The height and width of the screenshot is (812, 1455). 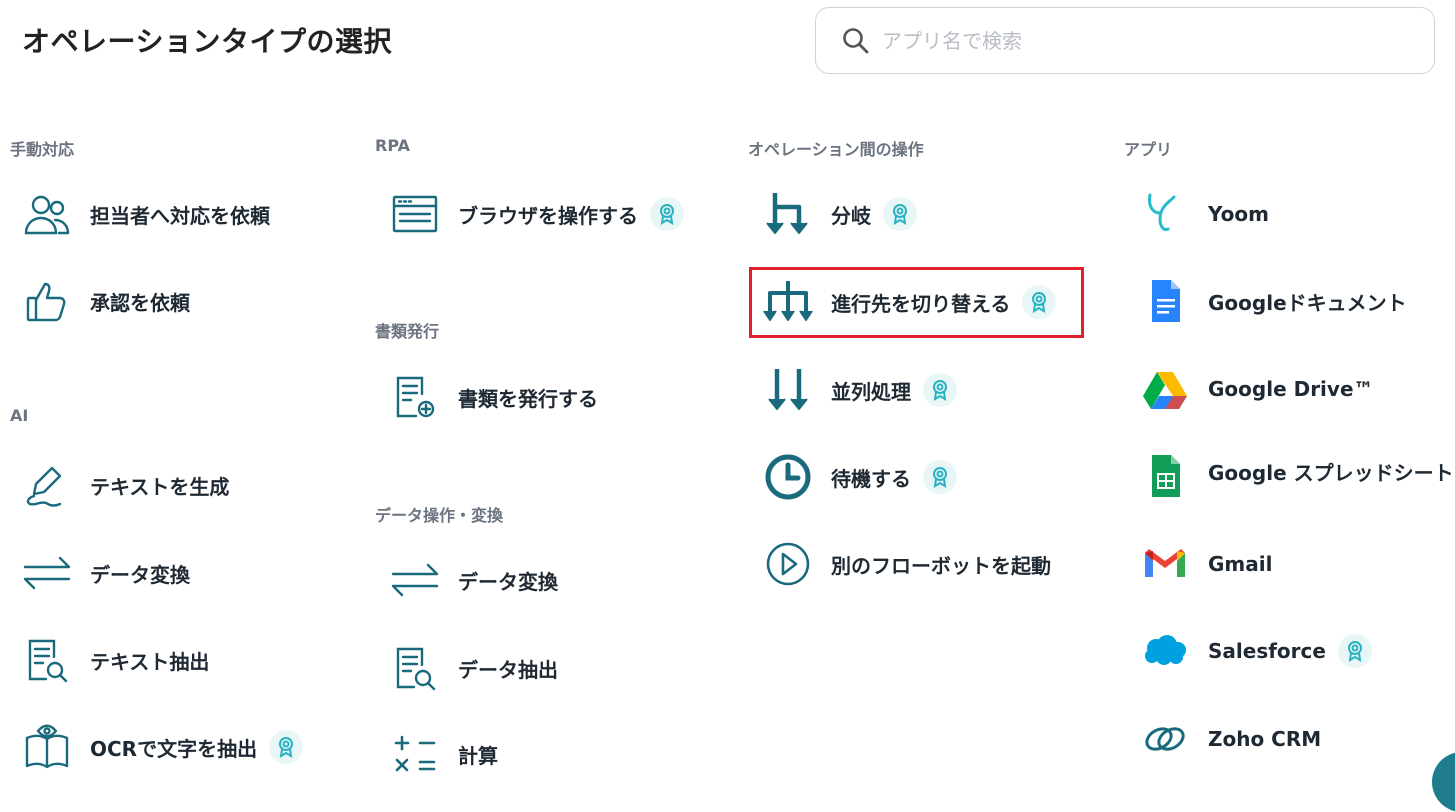 What do you see at coordinates (788, 302) in the screenshot?
I see `multi-branch-icon` at bounding box center [788, 302].